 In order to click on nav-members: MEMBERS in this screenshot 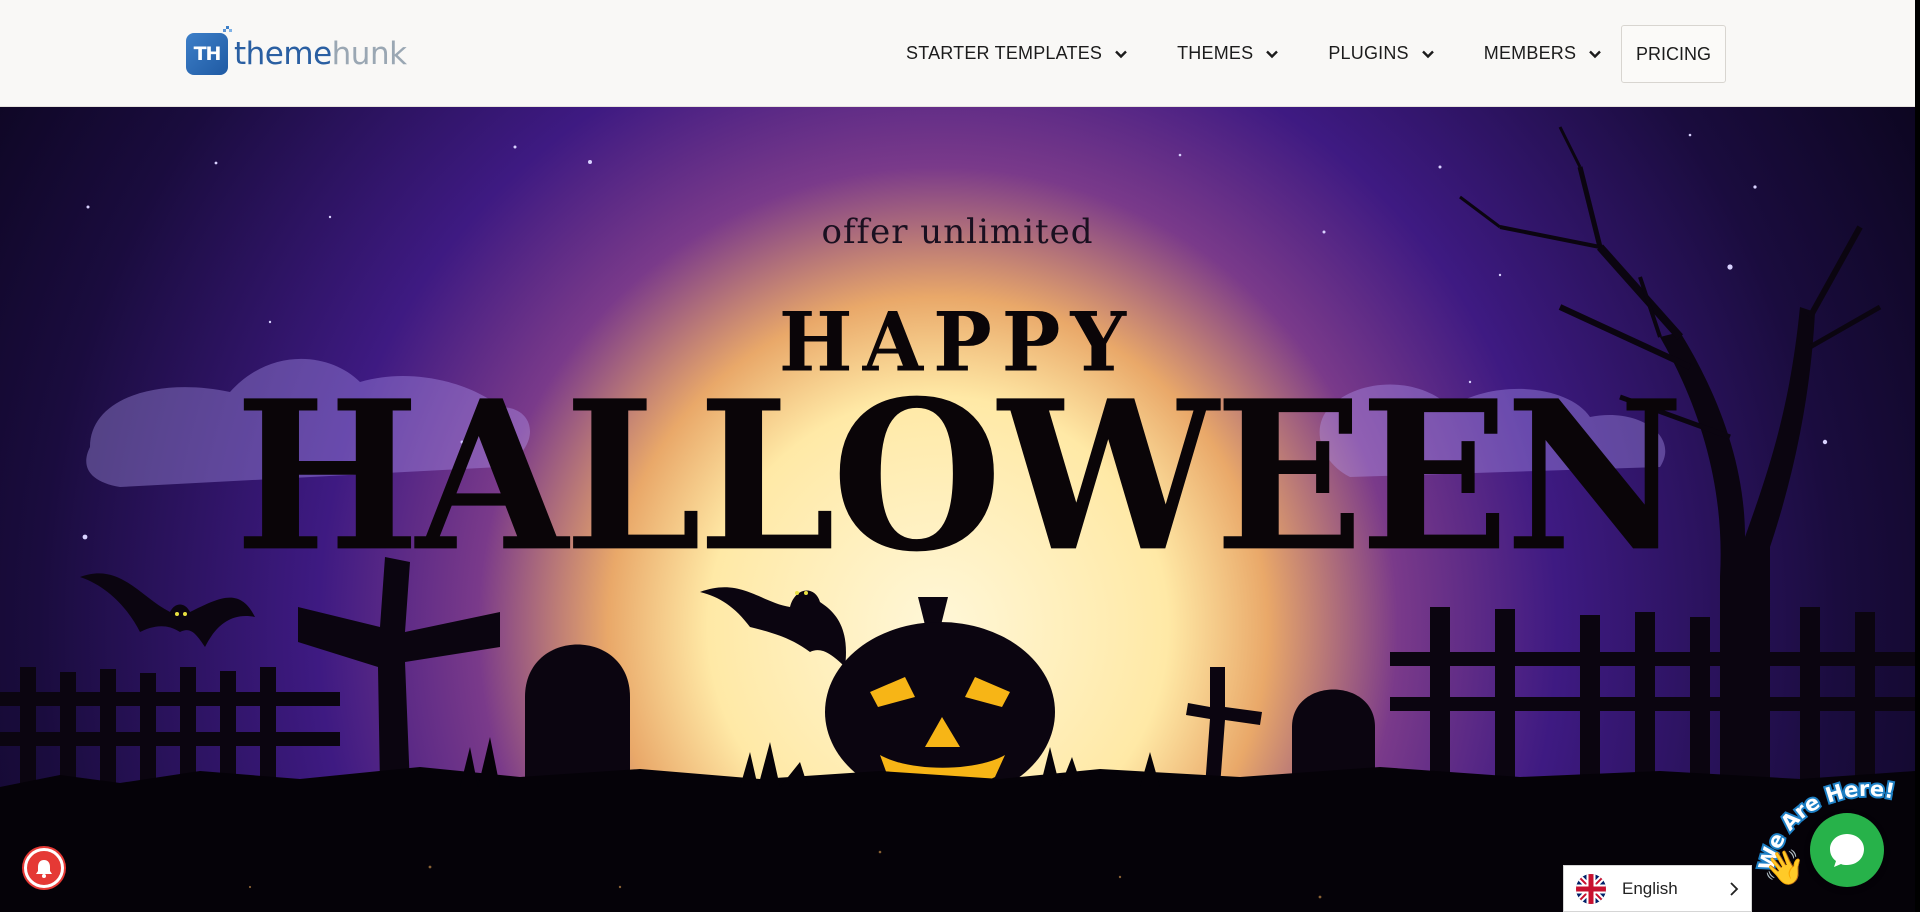, I will do `click(1543, 53)`.